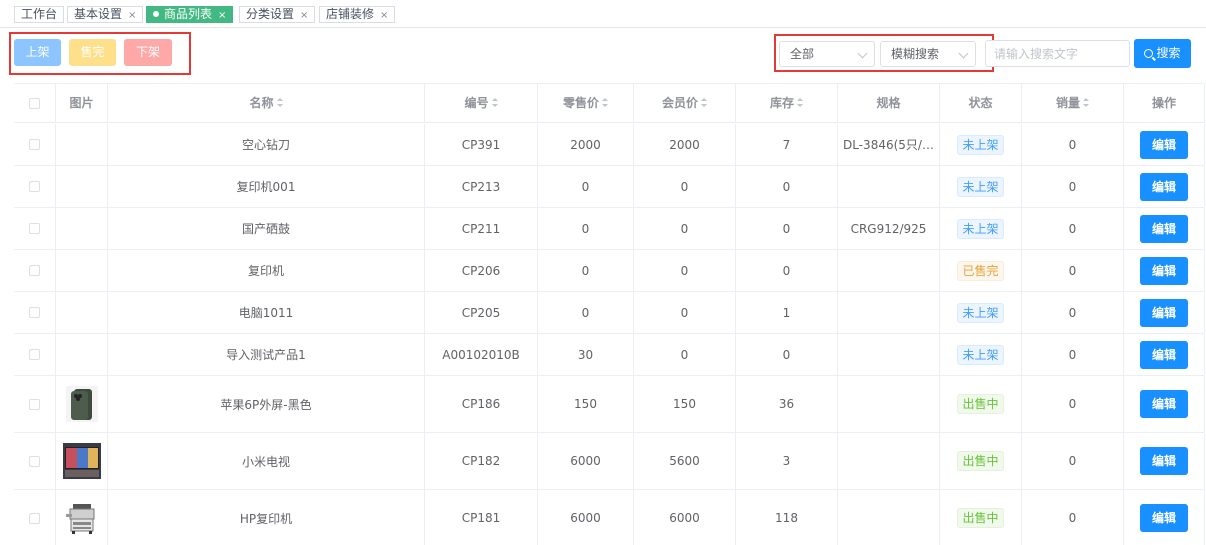 The height and width of the screenshot is (545, 1206). Describe the element at coordinates (685, 103) in the screenshot. I see `header-member-price: 会员价` at that location.